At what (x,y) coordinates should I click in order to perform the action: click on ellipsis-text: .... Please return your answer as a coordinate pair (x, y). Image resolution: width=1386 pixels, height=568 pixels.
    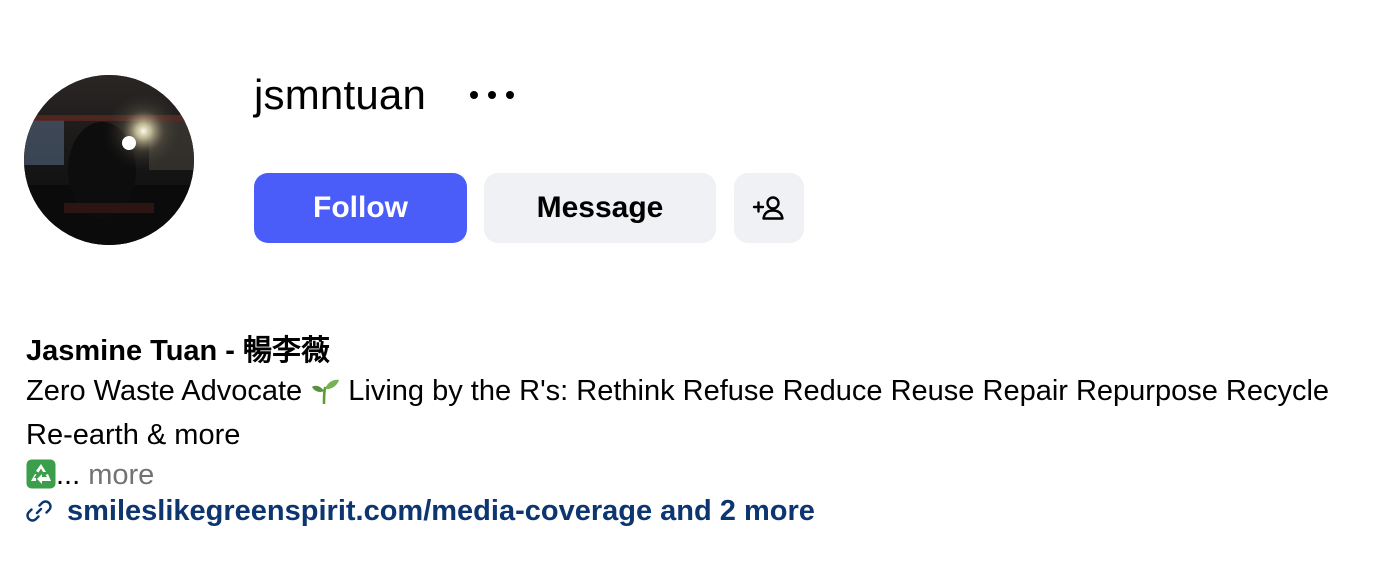
    Looking at the image, I should click on (68, 475).